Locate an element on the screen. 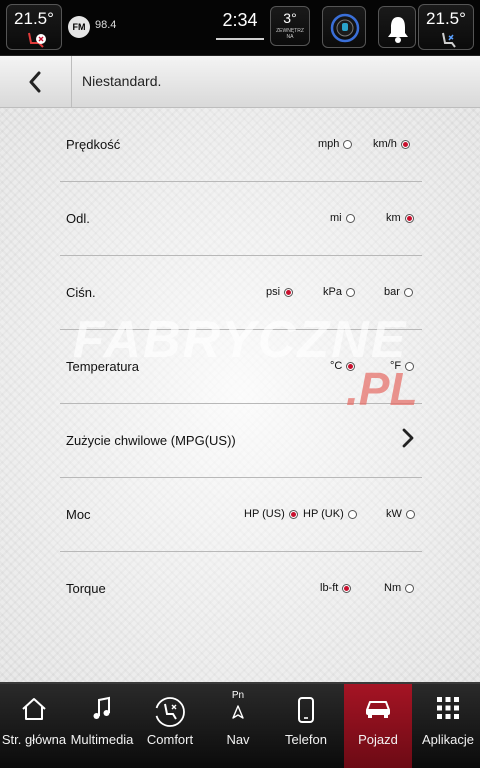  nav-item-multimedia: Multimedia is located at coordinates (102, 726).